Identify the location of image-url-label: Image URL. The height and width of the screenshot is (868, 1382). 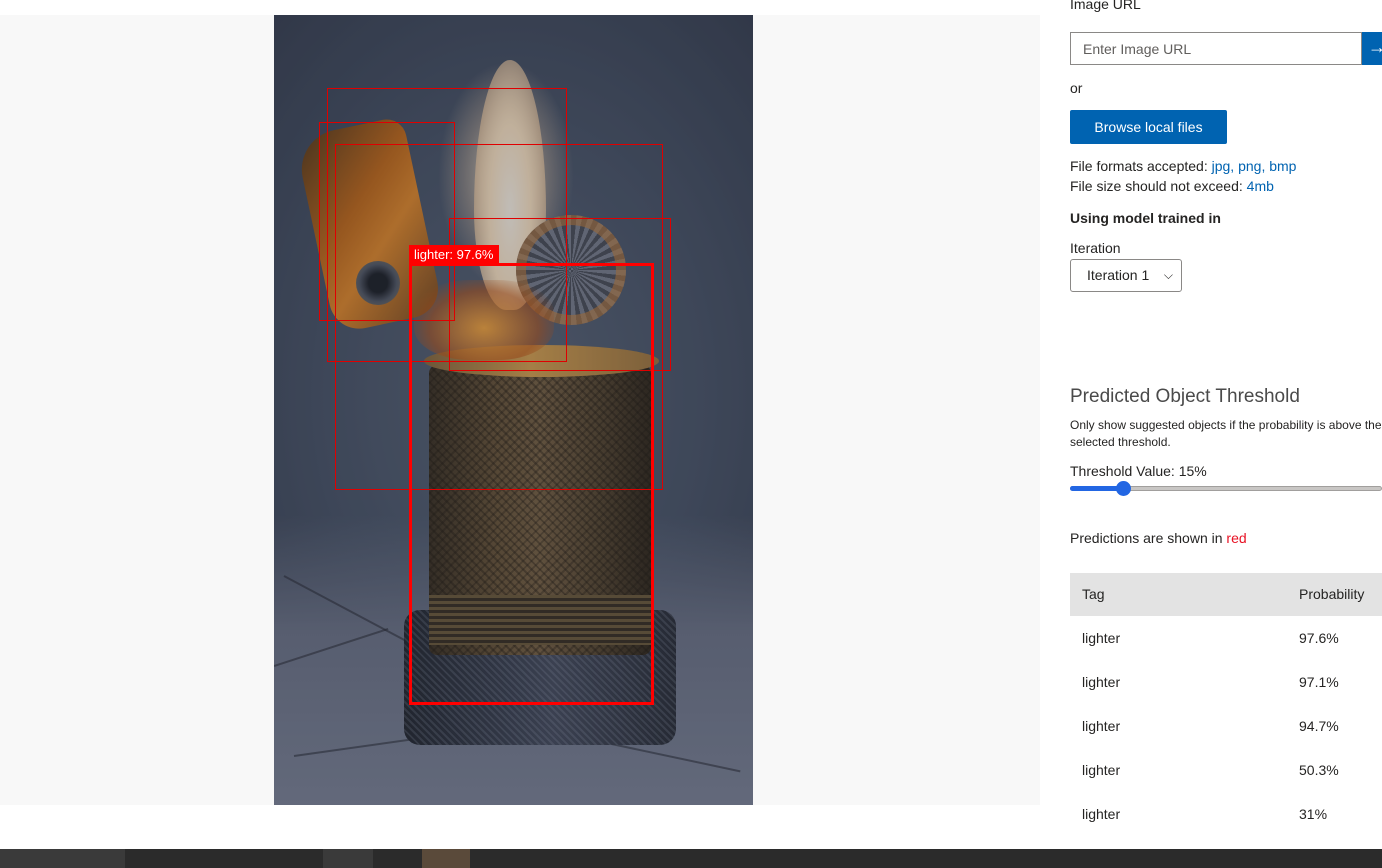
(1105, 6).